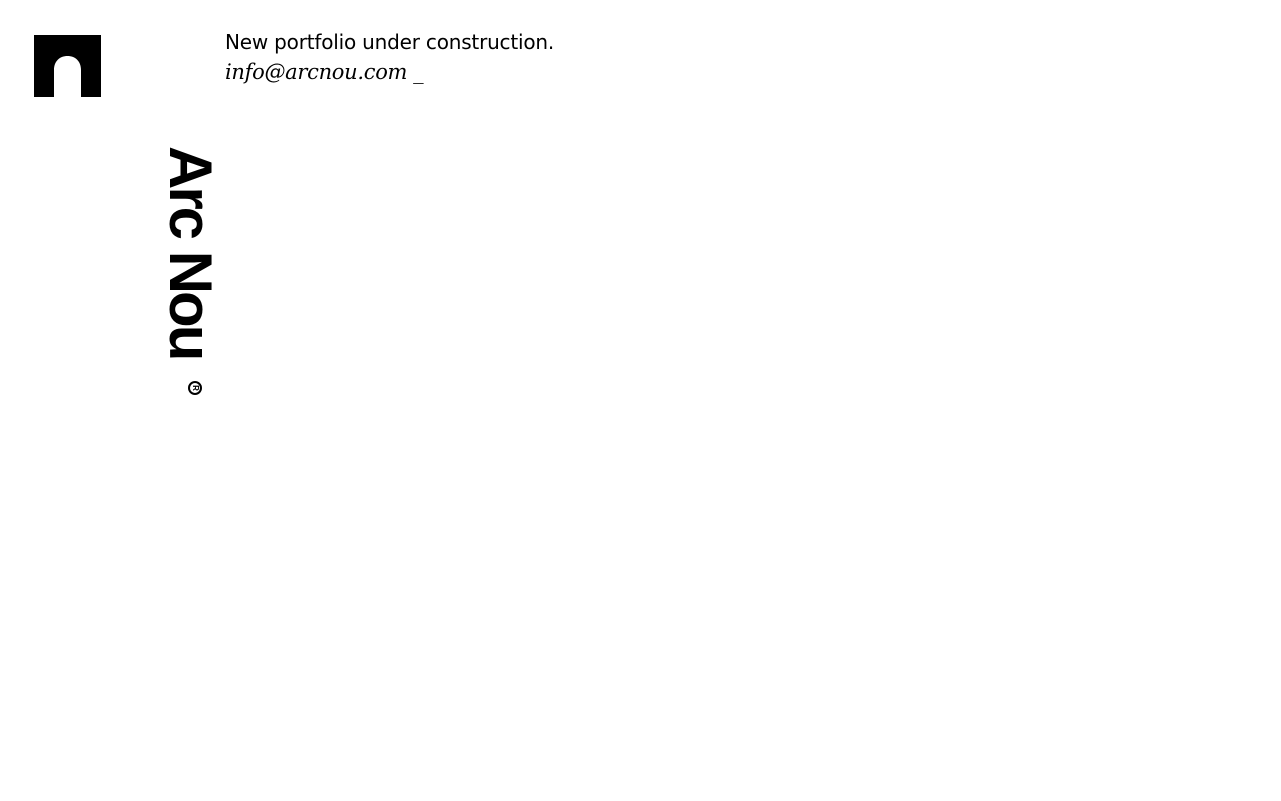 The width and height of the screenshot is (1281, 801). I want to click on blinking-cursor: _, so click(418, 72).